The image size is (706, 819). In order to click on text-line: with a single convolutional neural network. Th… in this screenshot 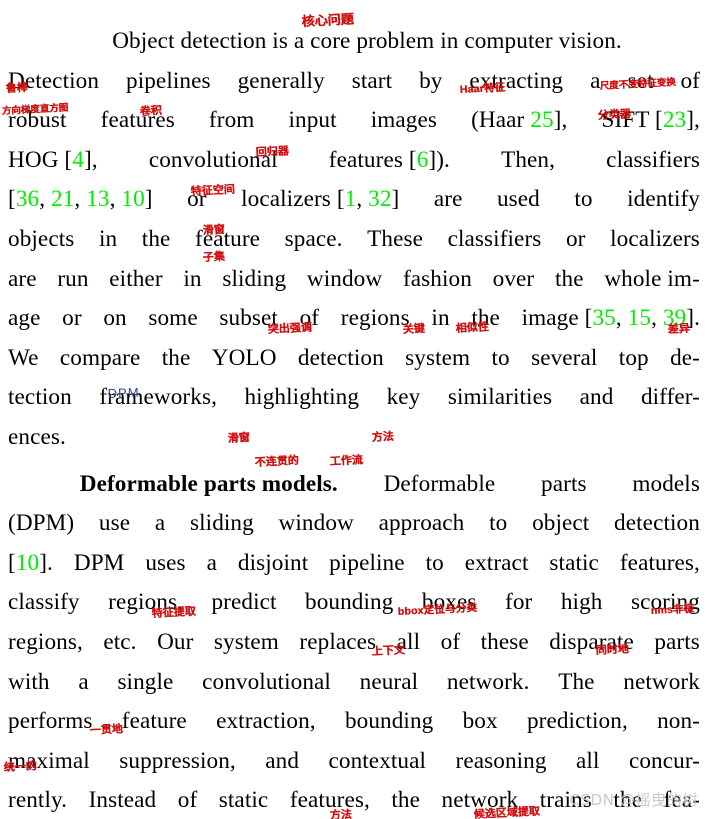, I will do `click(354, 683)`.